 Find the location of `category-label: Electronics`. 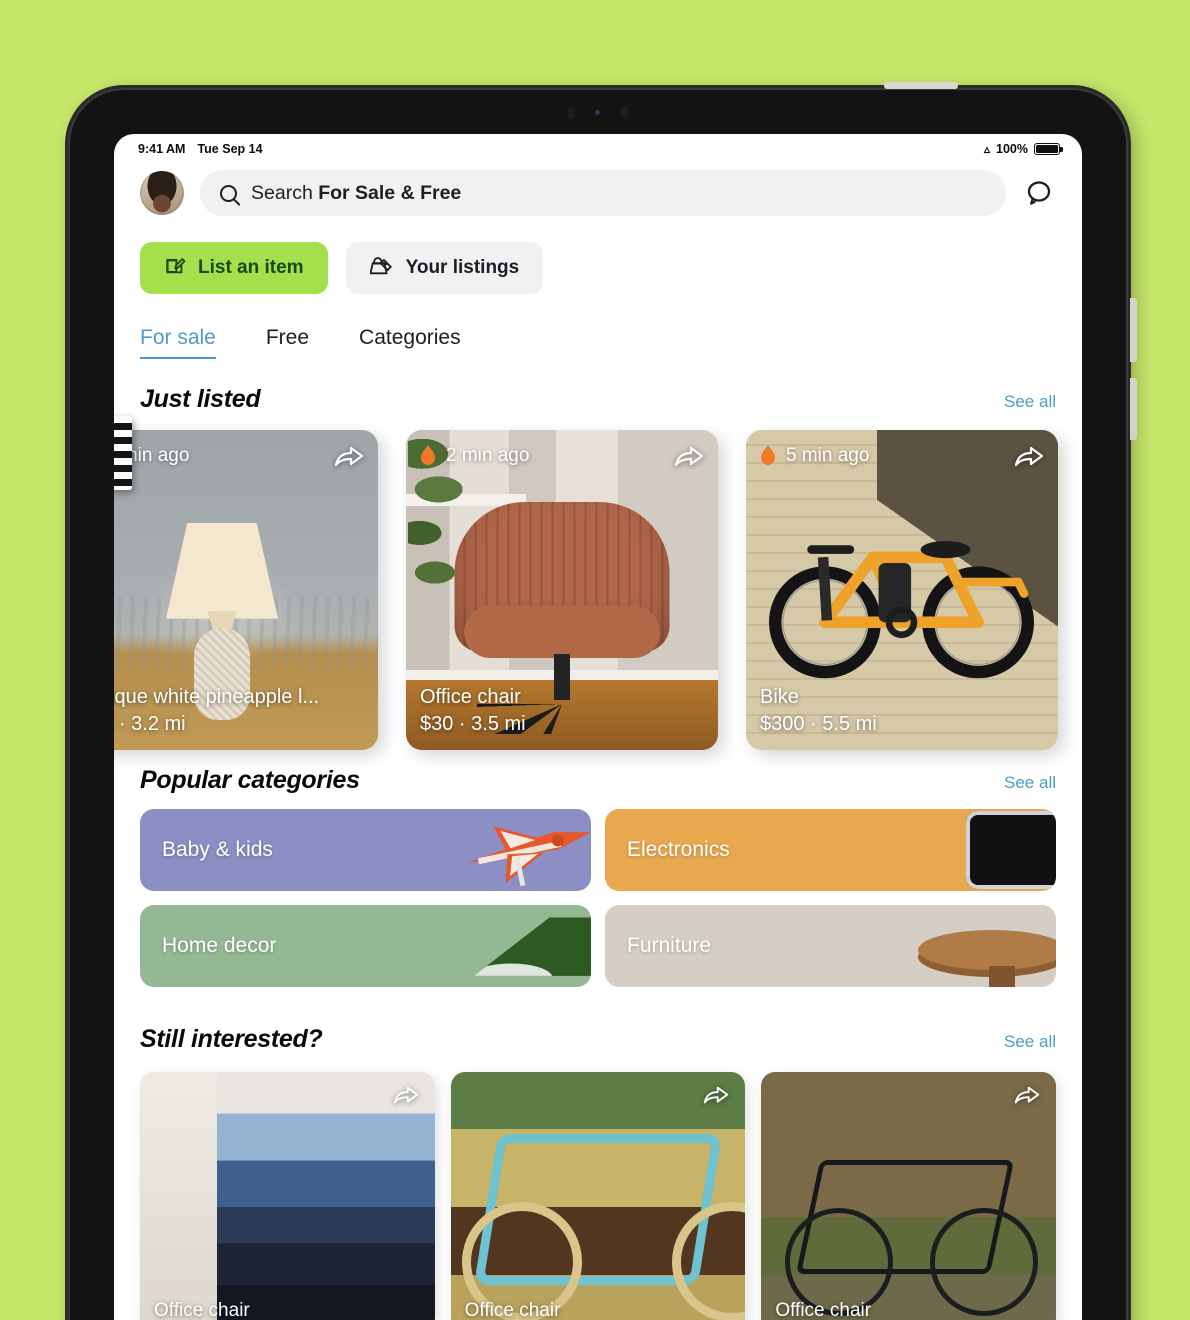

category-label: Electronics is located at coordinates (678, 849).